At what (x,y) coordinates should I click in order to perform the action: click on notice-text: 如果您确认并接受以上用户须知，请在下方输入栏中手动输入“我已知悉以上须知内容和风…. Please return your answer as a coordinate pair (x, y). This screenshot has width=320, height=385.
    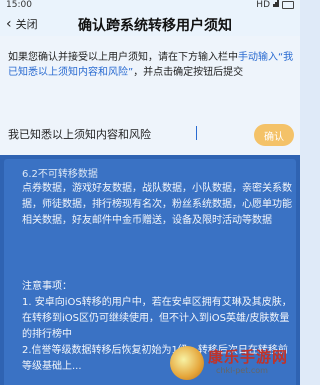
    Looking at the image, I should click on (152, 65).